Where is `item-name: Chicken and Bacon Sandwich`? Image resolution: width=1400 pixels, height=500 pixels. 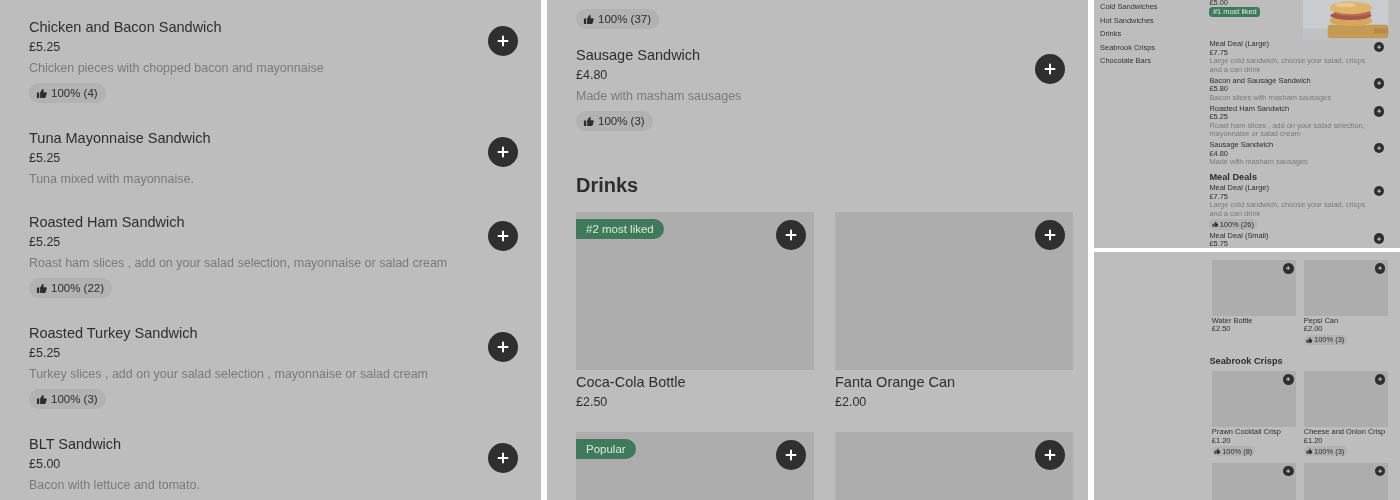 item-name: Chicken and Bacon Sandwich is located at coordinates (126, 27).